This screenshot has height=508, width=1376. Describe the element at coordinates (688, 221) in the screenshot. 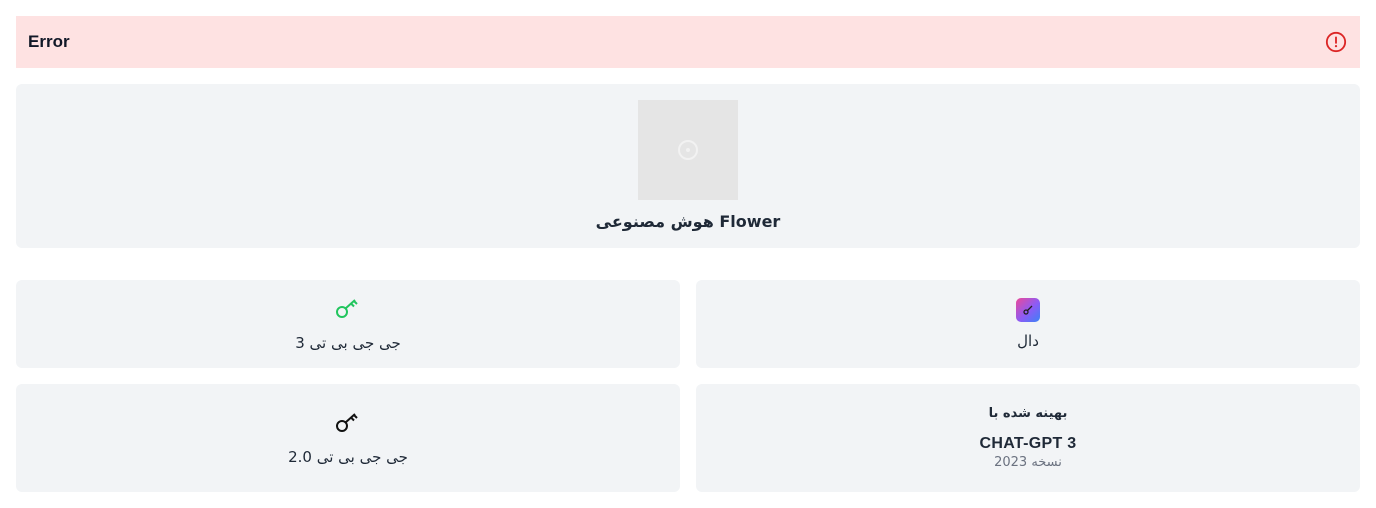

I see `hero-title: Flower هوش مصنوعی` at that location.